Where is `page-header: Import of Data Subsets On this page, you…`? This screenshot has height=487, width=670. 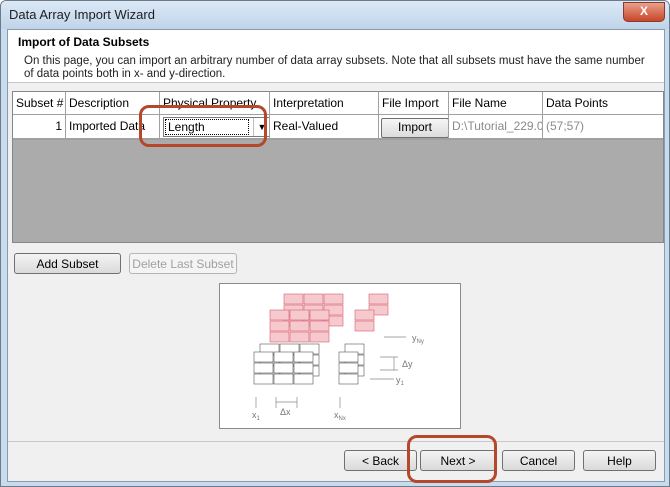 page-header: Import of Data Subsets On this page, you… is located at coordinates (336, 56).